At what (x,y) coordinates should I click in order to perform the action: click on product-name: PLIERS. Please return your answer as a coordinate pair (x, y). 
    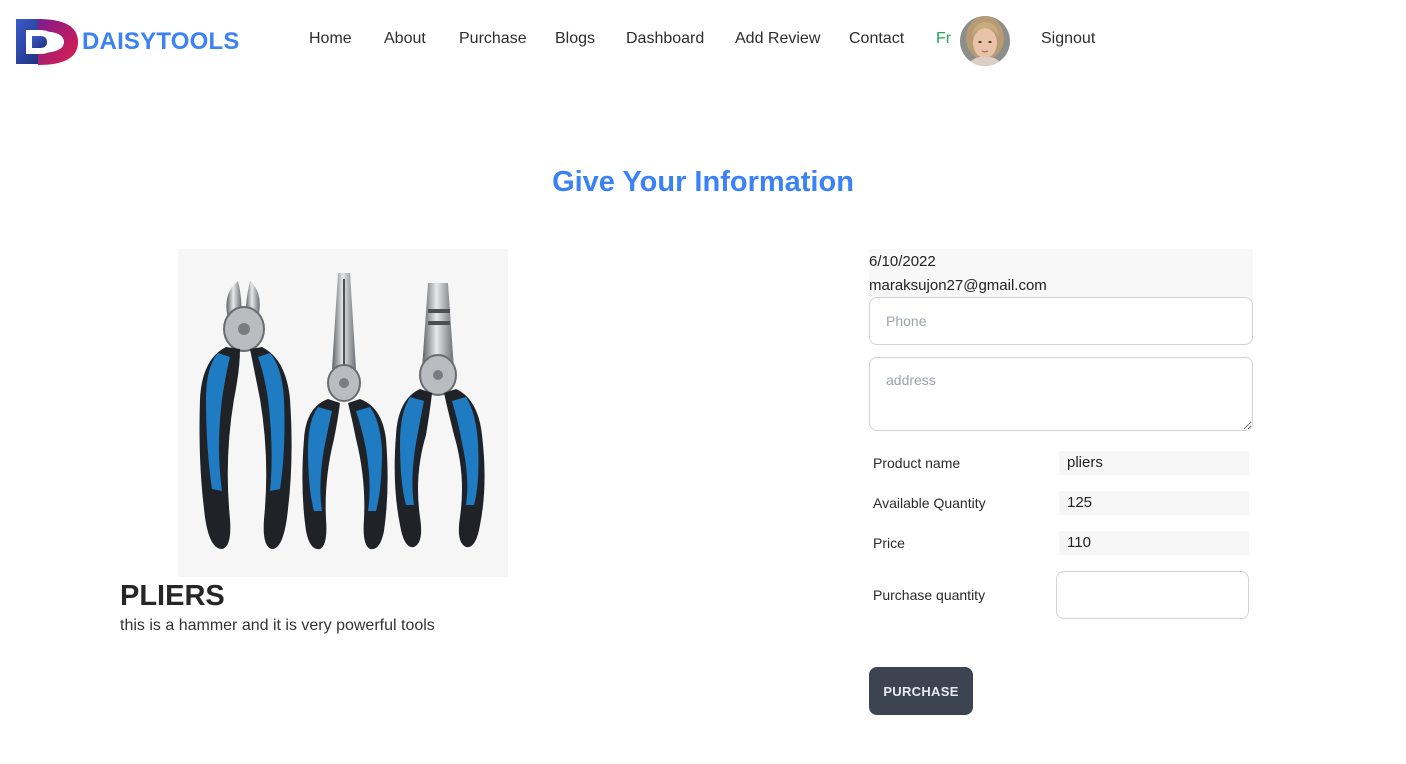
    Looking at the image, I should click on (172, 596).